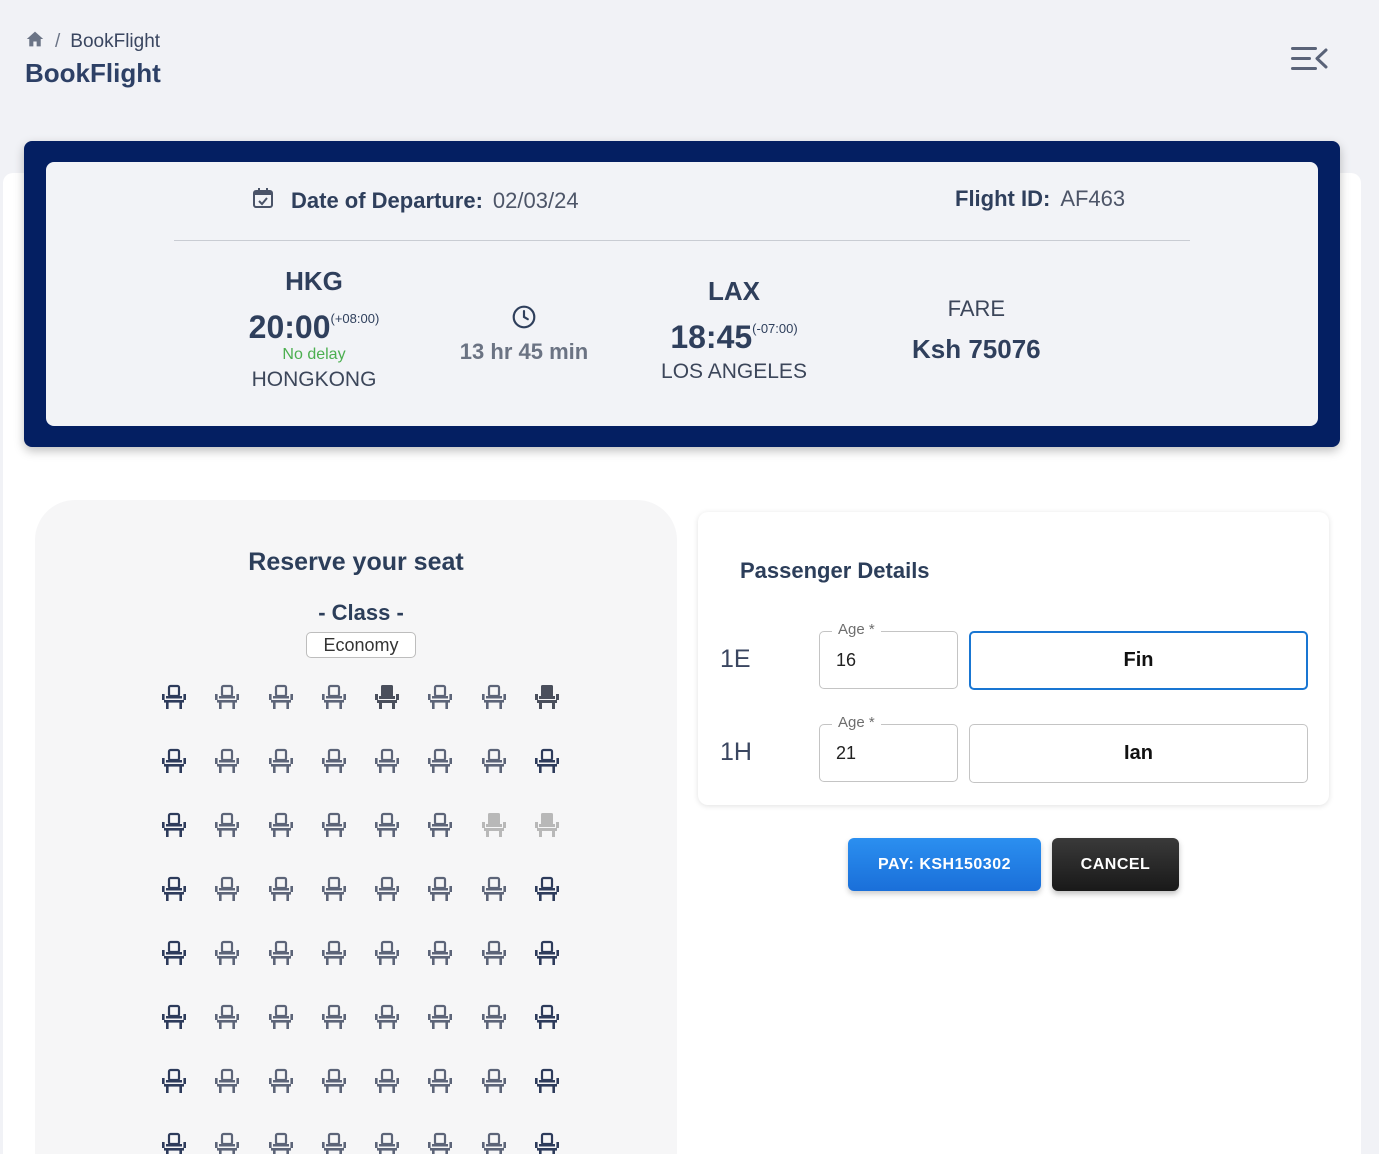 Image resolution: width=1379 pixels, height=1154 pixels. I want to click on passenger-details-card: Passenger Details 1E Age * 1H Age *, so click(1013, 658).